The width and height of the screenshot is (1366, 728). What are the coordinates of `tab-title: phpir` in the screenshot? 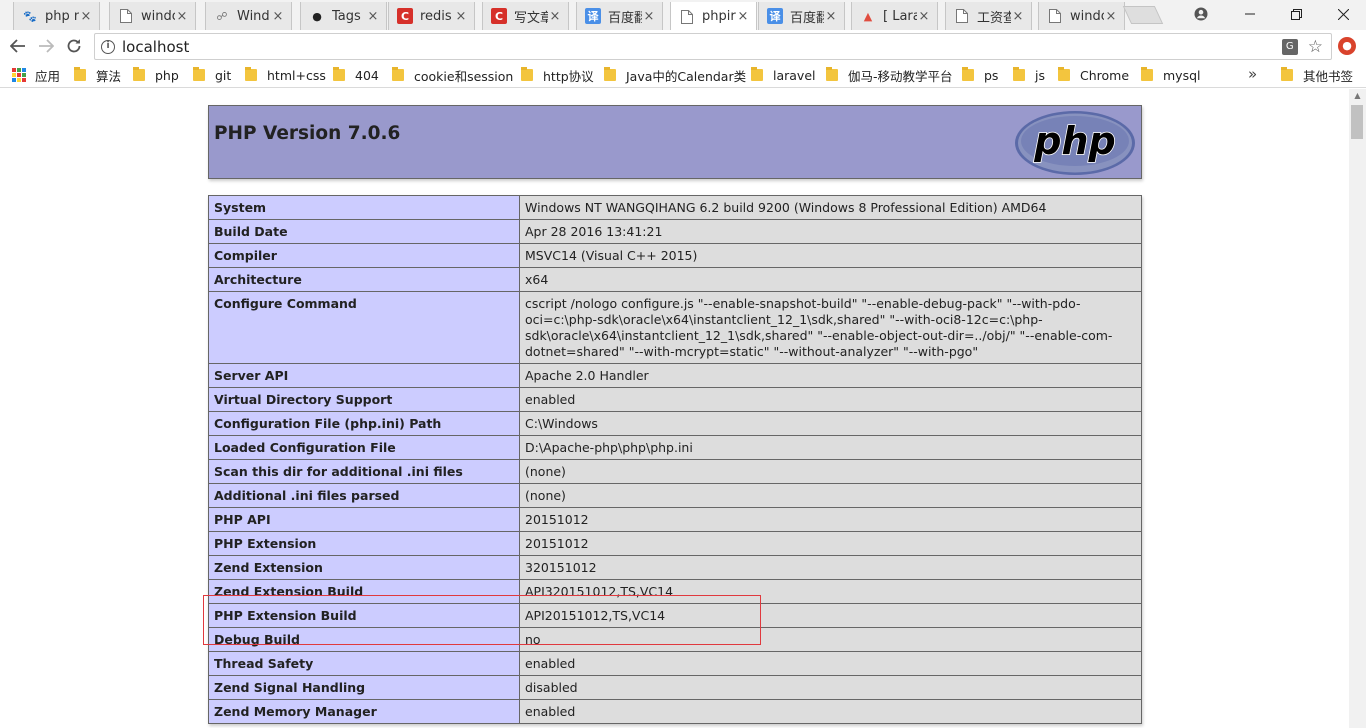 It's located at (719, 16).